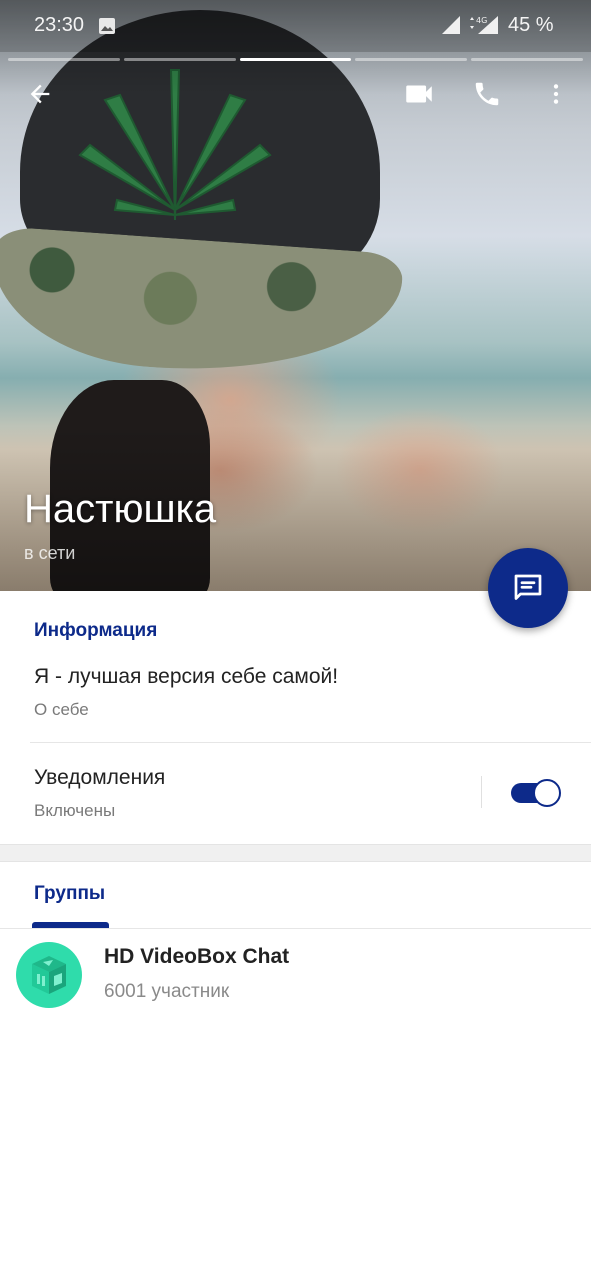 This screenshot has height=1280, width=591. I want to click on video-call-button, so click(419, 94).